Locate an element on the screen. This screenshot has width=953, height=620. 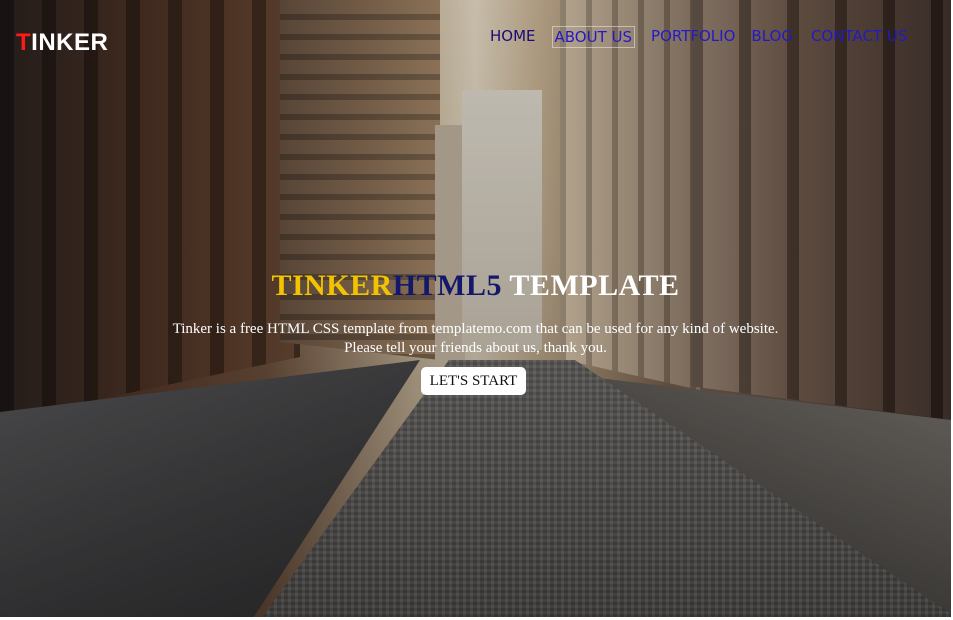
nav-home-link: HOME is located at coordinates (513, 37).